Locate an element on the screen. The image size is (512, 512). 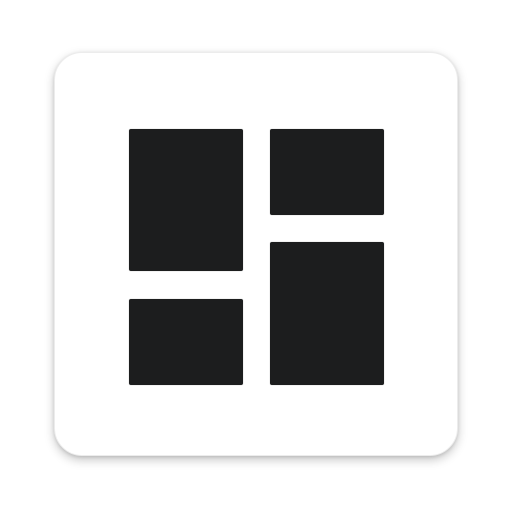
layout-tile-bottom-right is located at coordinates (327, 313).